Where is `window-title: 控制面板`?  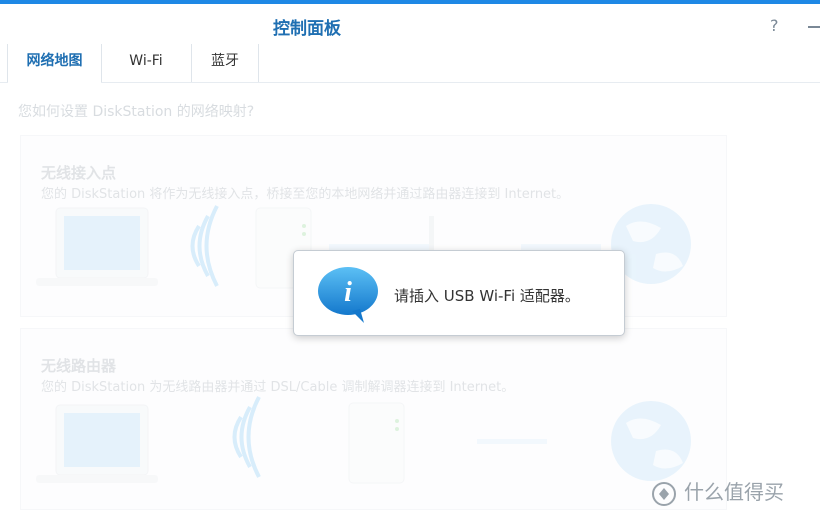
window-title: 控制面板 is located at coordinates (307, 29).